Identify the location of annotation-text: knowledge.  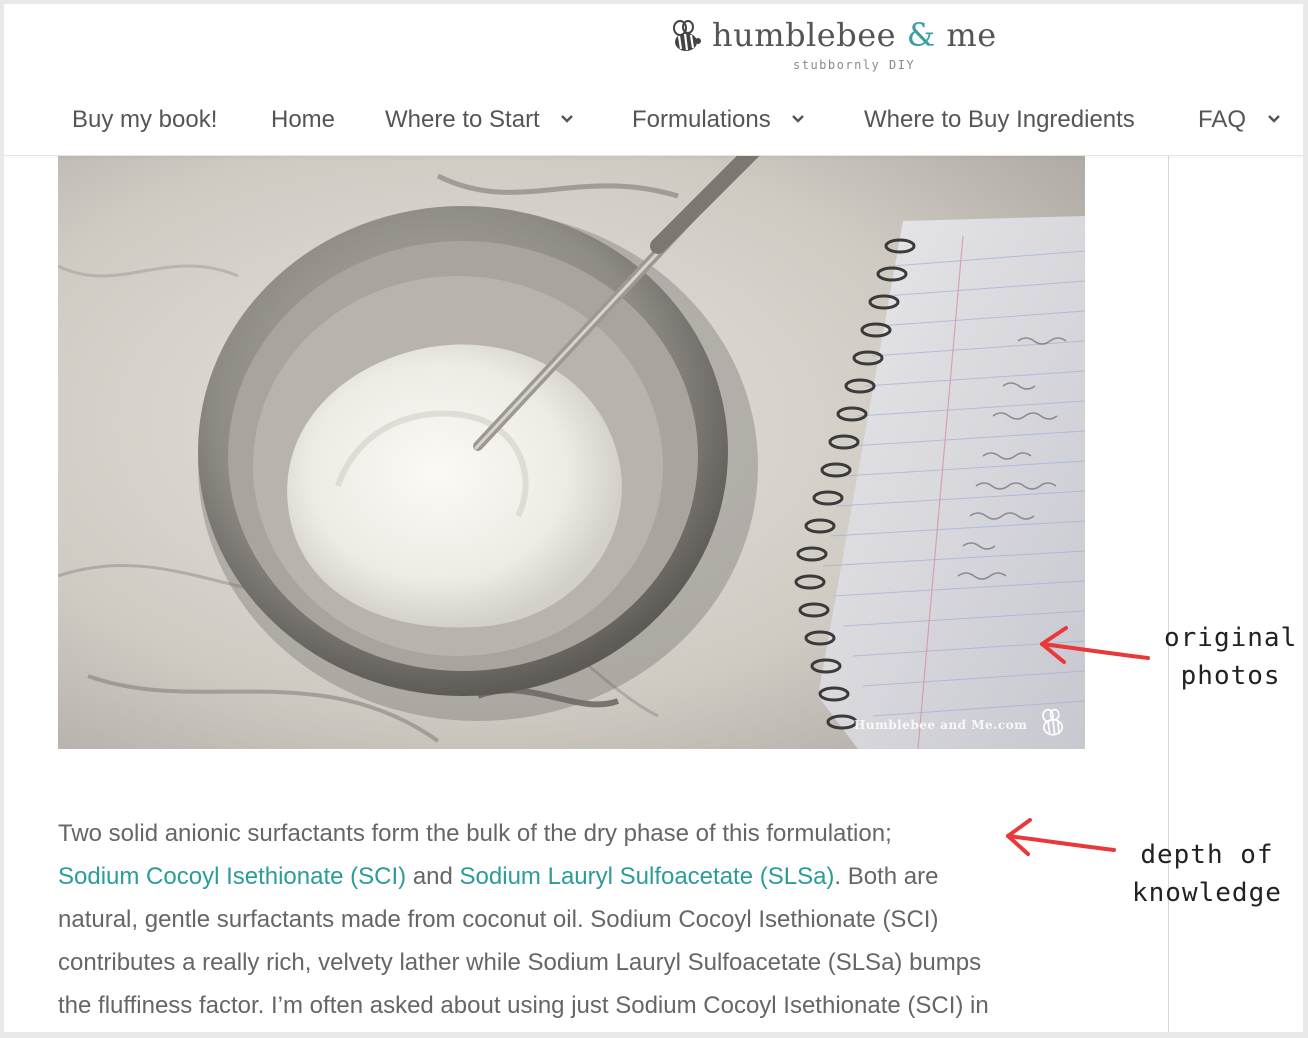
(1207, 893).